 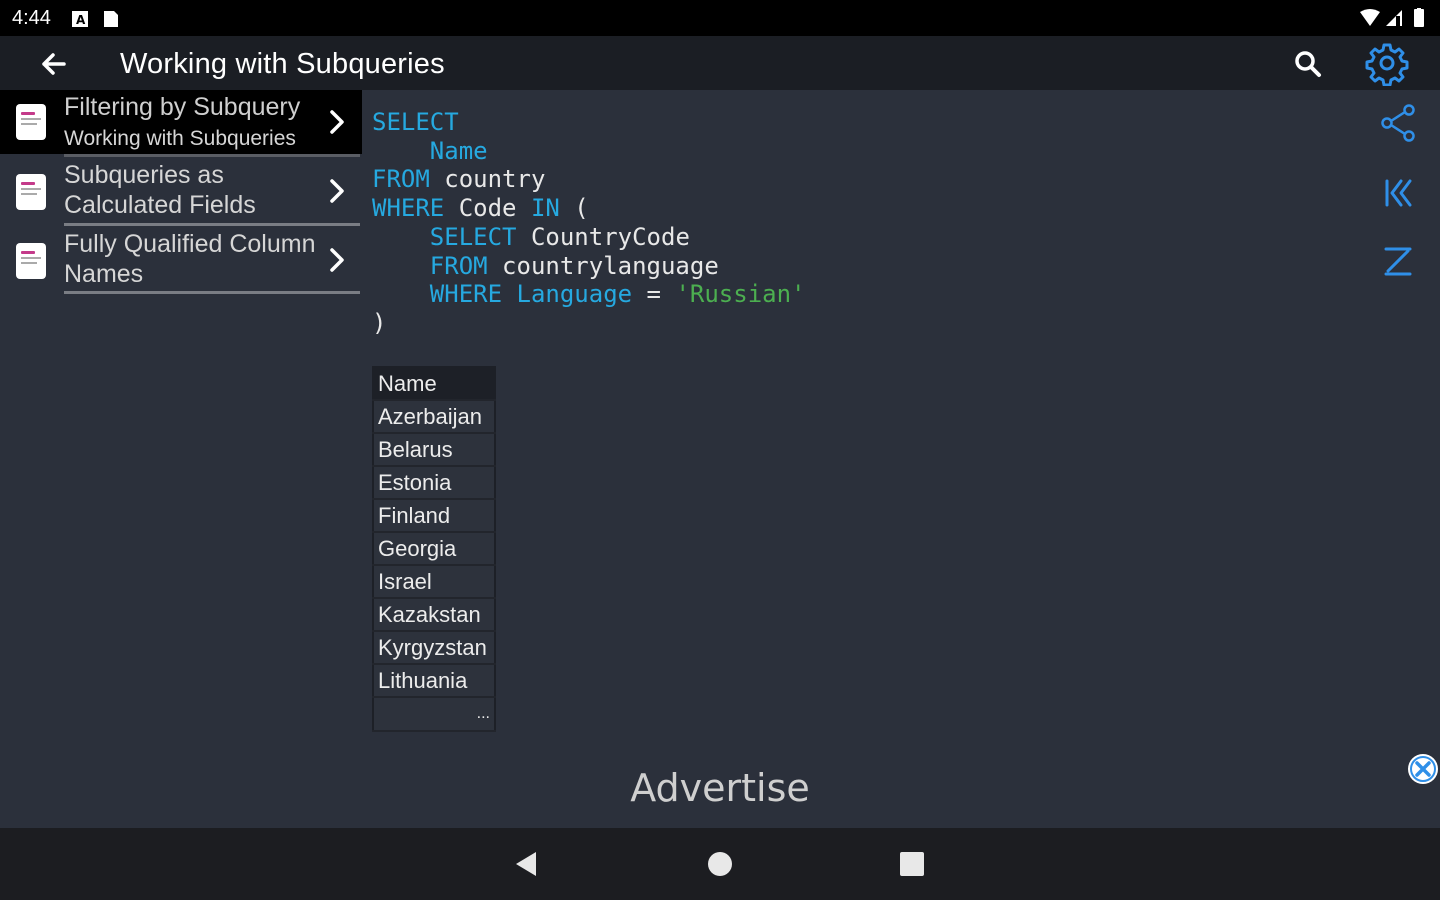 I want to click on first-page-button, so click(x=1399, y=193).